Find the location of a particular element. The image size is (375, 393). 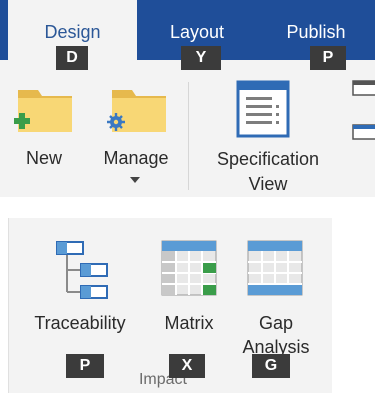

traceability-label: Traceability is located at coordinates (80, 323).